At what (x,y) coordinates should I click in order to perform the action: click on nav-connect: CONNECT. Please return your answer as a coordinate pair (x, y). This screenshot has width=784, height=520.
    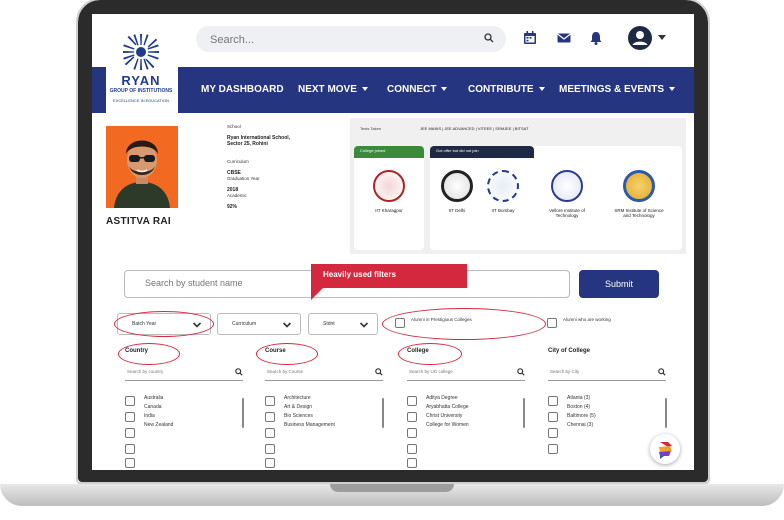
    Looking at the image, I should click on (417, 89).